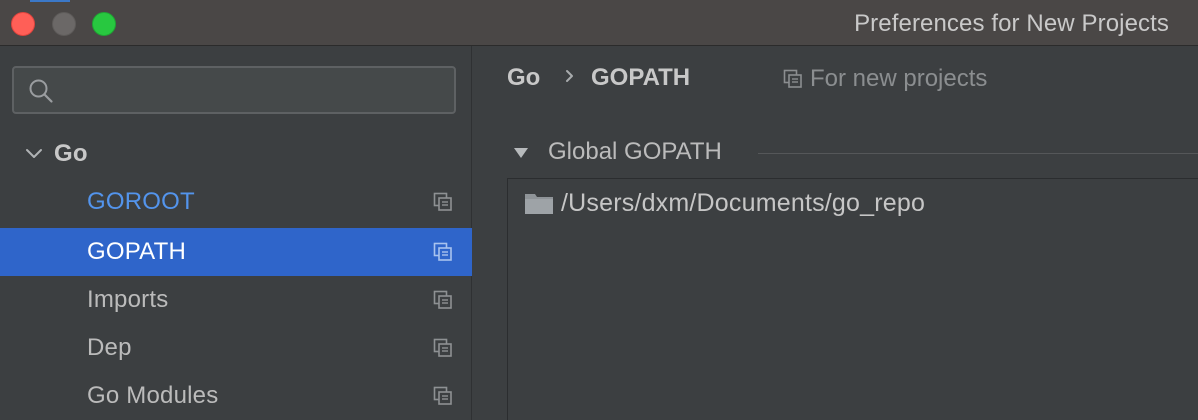  I want to click on minimize-window-button, so click(64, 24).